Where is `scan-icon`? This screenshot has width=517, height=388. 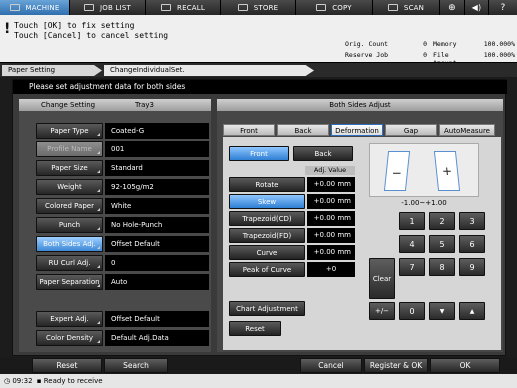
scan-icon is located at coordinates (392, 7).